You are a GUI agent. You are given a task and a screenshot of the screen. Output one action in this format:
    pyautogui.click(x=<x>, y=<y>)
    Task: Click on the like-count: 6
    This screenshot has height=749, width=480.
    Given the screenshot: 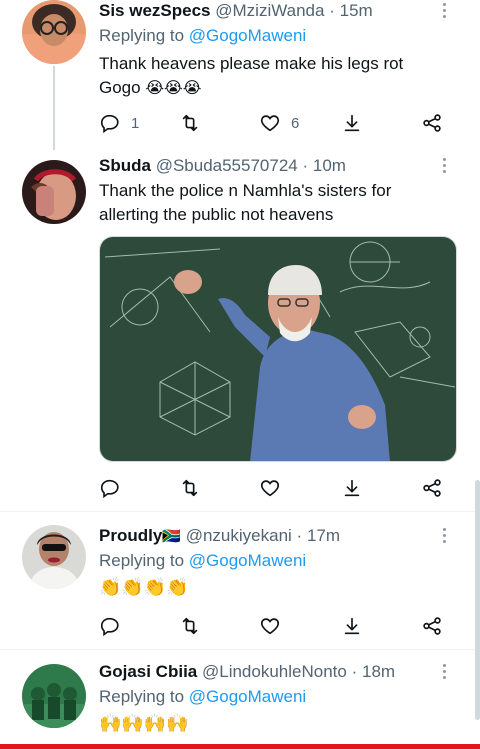 What is the action you would take?
    pyautogui.click(x=295, y=123)
    